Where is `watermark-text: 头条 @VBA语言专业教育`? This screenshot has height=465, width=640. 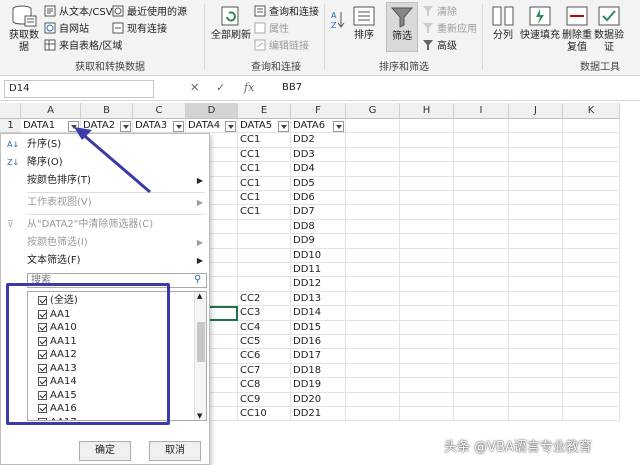 watermark-text: 头条 @VBA语言专业教育 is located at coordinates (518, 447).